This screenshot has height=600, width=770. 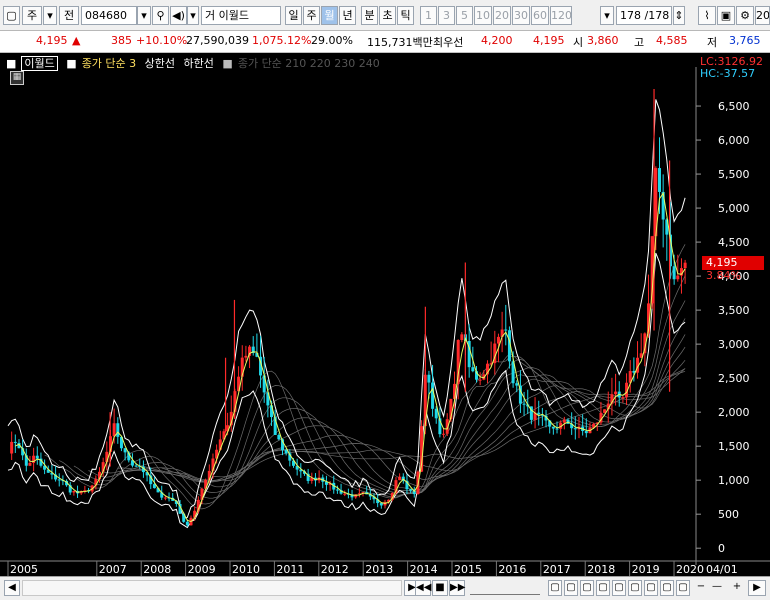 What do you see at coordinates (109, 63) in the screenshot?
I see `legend-ma3: 종가 단순 3` at bounding box center [109, 63].